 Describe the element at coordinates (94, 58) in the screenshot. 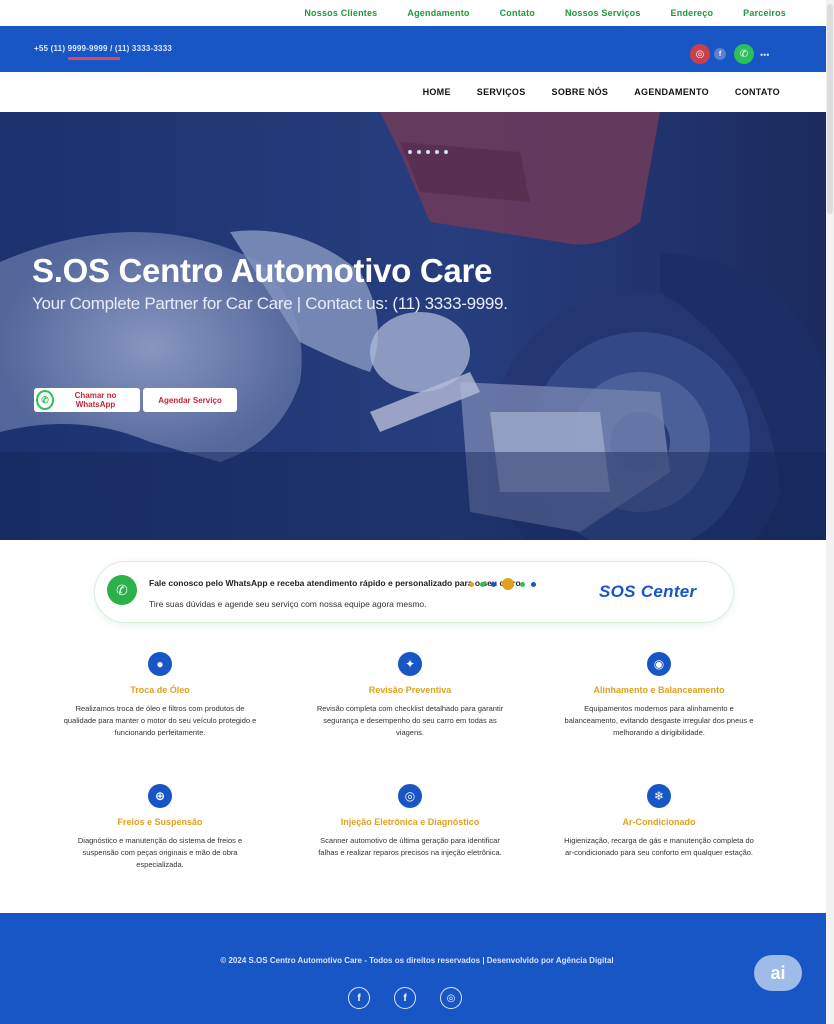

I see `phone-underline` at that location.